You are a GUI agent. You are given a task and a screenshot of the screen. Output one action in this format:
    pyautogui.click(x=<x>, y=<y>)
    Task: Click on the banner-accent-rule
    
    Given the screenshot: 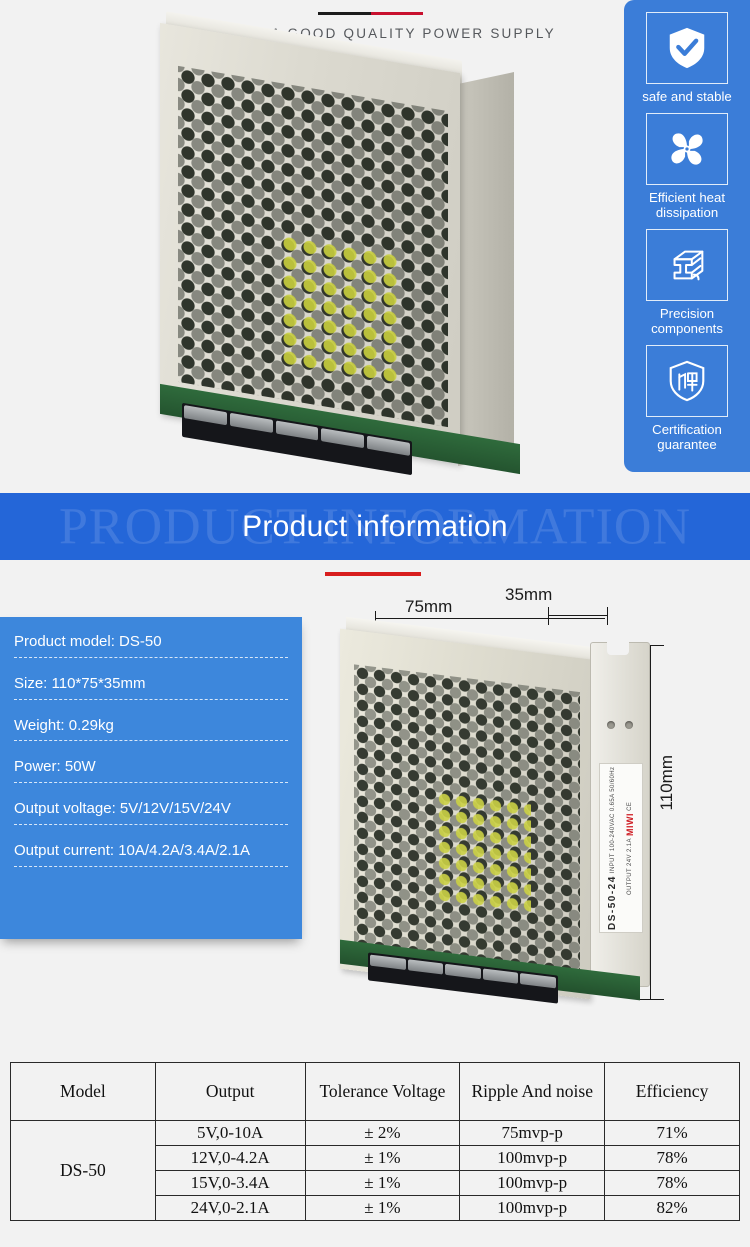 What is the action you would take?
    pyautogui.click(x=373, y=574)
    